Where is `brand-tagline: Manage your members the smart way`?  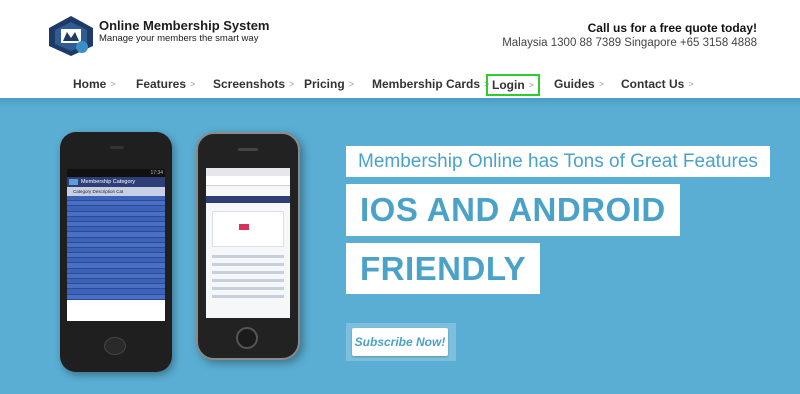
brand-tagline: Manage your members the smart way is located at coordinates (179, 38).